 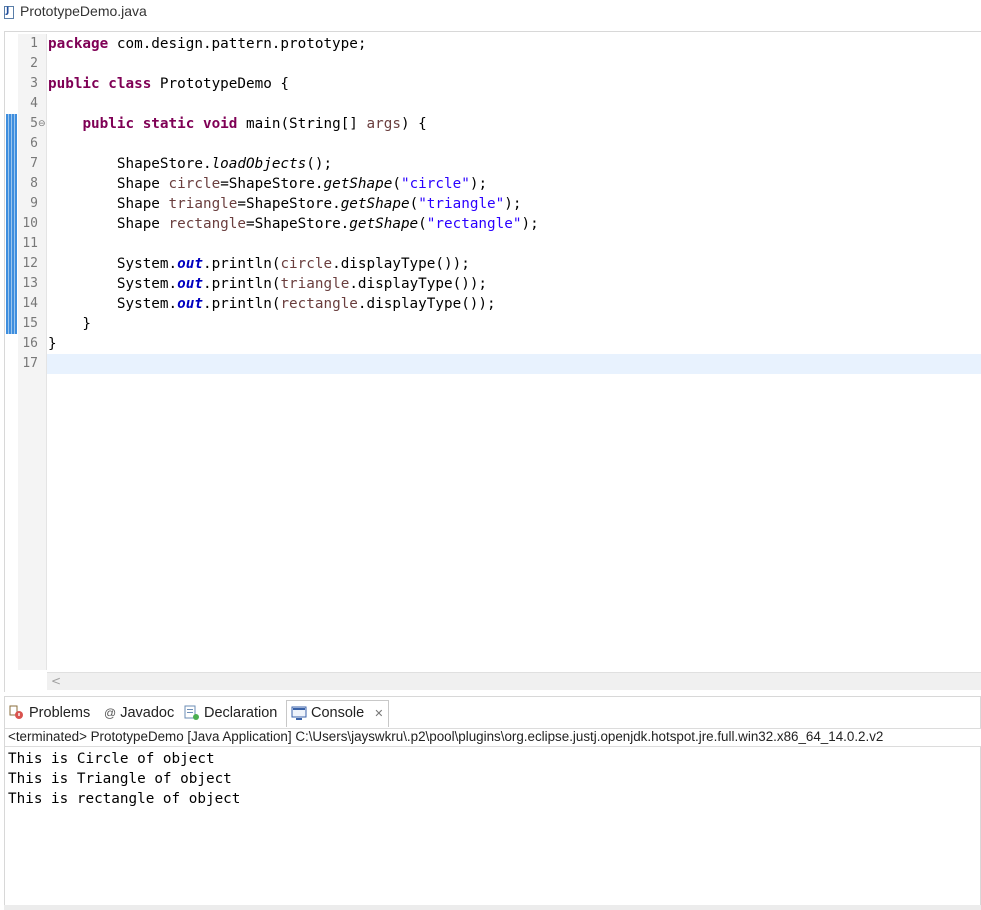 I want to click on code-line: ShapeStore.loadObjects();, so click(x=224, y=164).